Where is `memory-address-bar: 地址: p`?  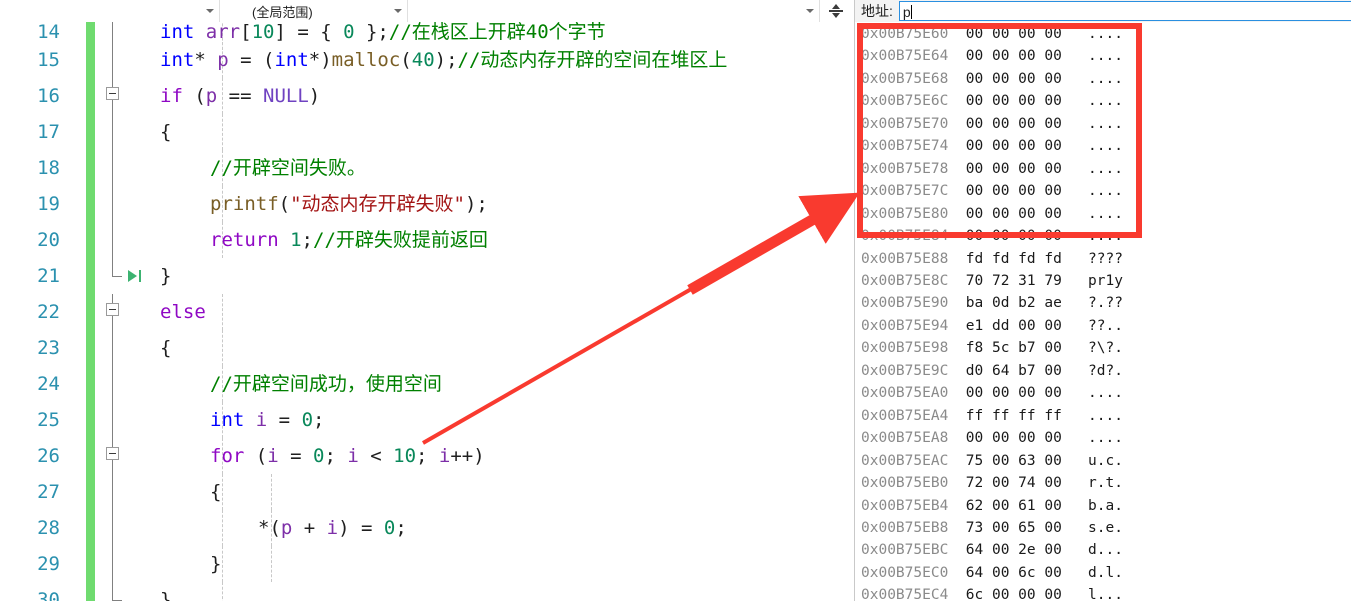 memory-address-bar: 地址: p is located at coordinates (1103, 11).